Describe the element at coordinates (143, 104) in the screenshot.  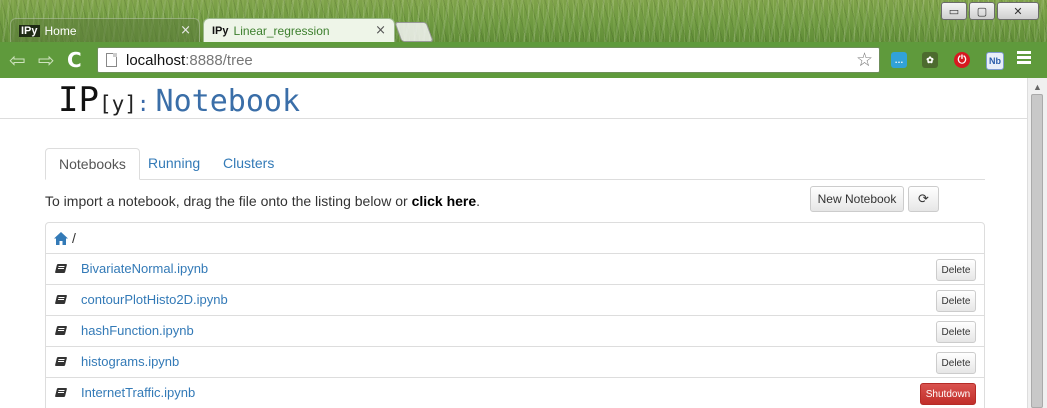
I see `logo-colon: :` at that location.